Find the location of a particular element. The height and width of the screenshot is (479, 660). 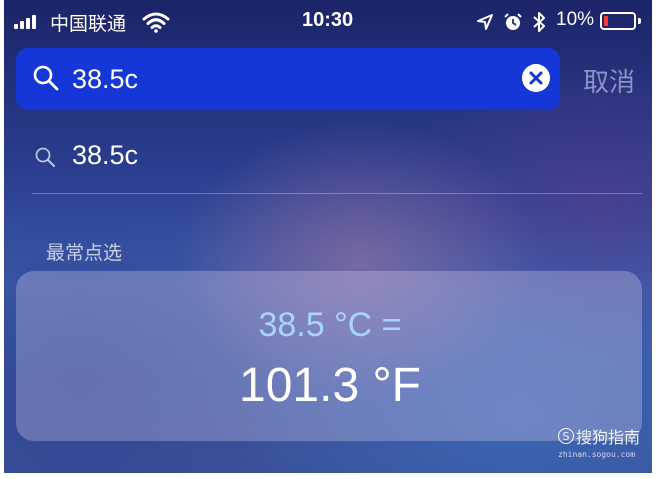

carrier-name: 中国联通 is located at coordinates (88, 24).